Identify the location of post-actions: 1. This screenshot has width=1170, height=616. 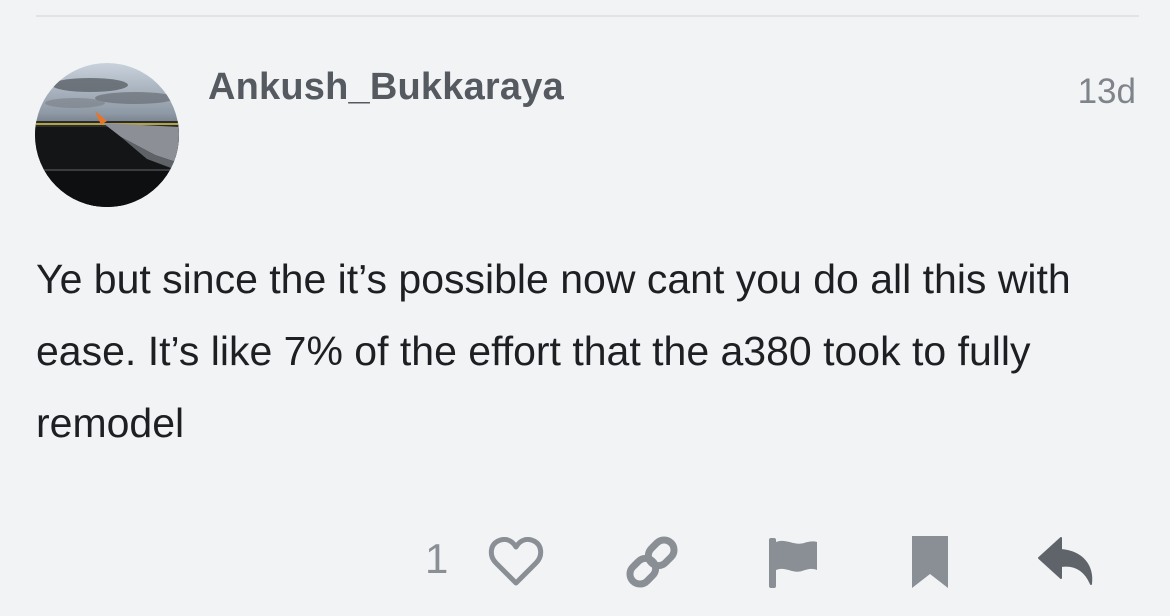
(585, 562).